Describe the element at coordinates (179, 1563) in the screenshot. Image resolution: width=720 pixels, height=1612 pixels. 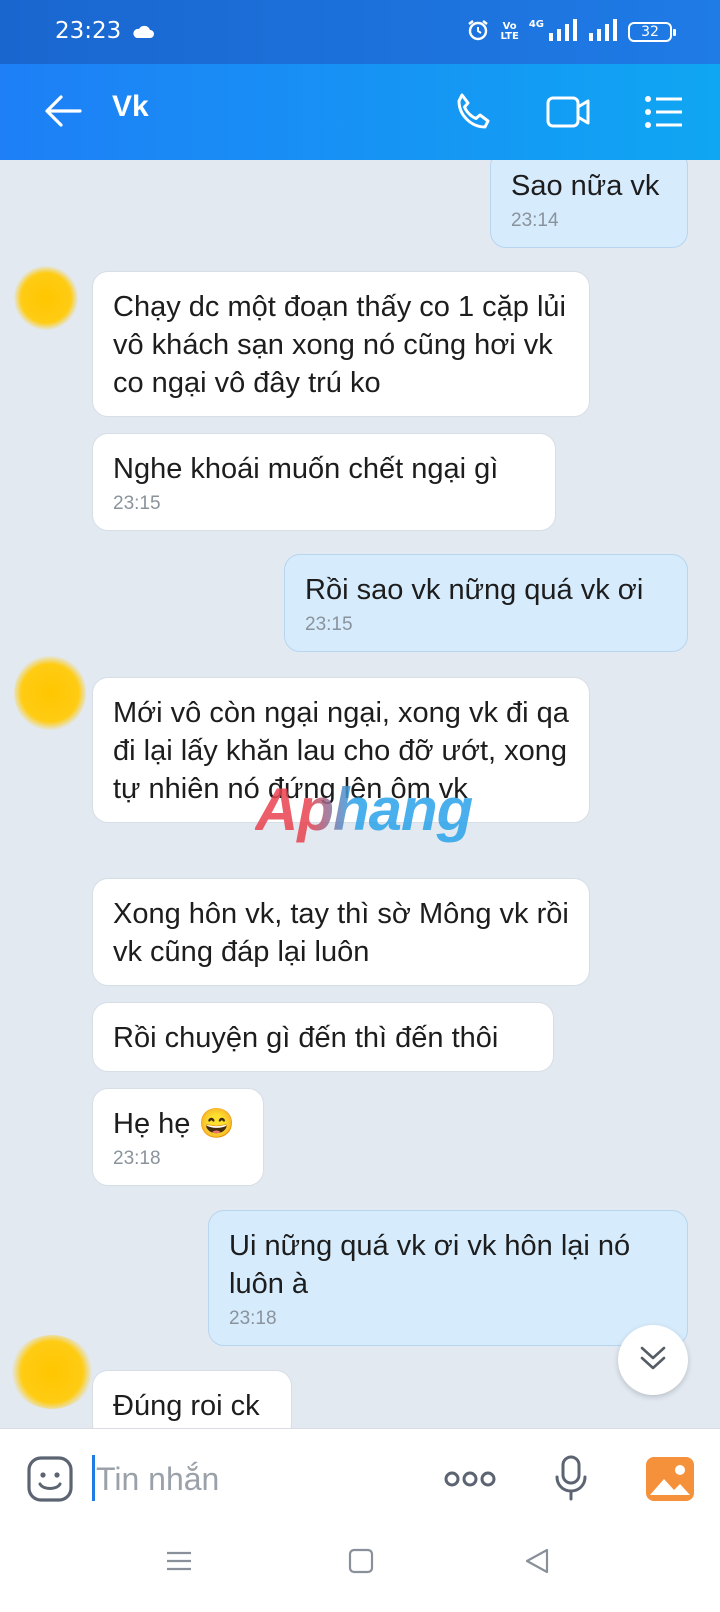
I see `recents-menu-icon` at that location.